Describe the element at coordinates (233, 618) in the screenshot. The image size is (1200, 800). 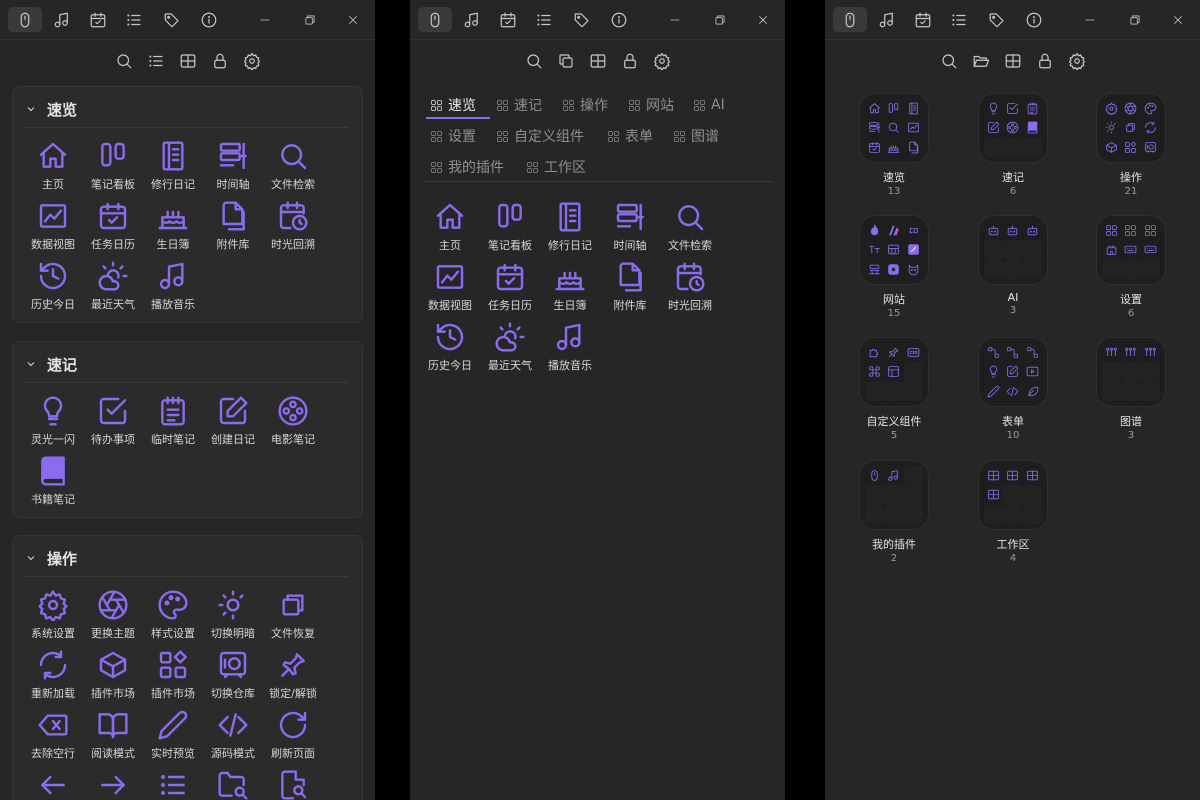
I see `command-item: 切换明暗` at that location.